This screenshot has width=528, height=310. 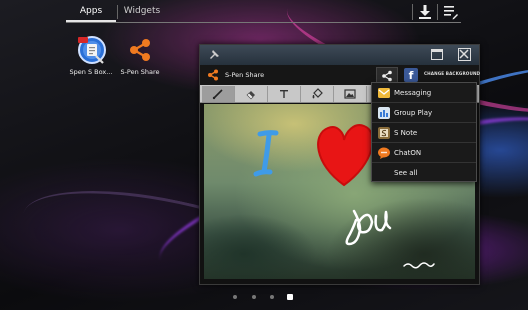 I want to click on share-menu-item-label: Messaging, so click(x=413, y=93).